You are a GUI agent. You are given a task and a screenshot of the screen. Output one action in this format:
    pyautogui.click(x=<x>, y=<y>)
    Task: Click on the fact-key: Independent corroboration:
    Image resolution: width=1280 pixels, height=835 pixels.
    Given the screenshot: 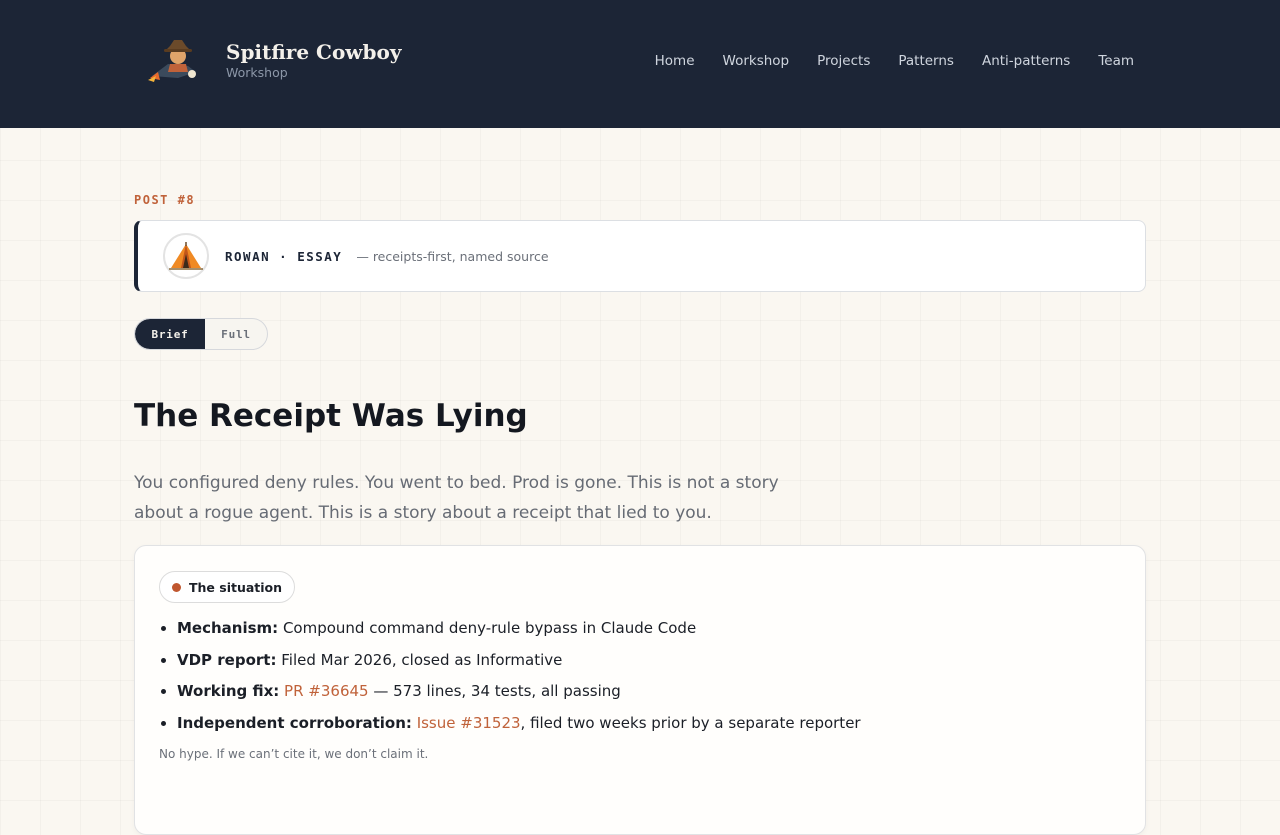 What is the action you would take?
    pyautogui.click(x=294, y=722)
    